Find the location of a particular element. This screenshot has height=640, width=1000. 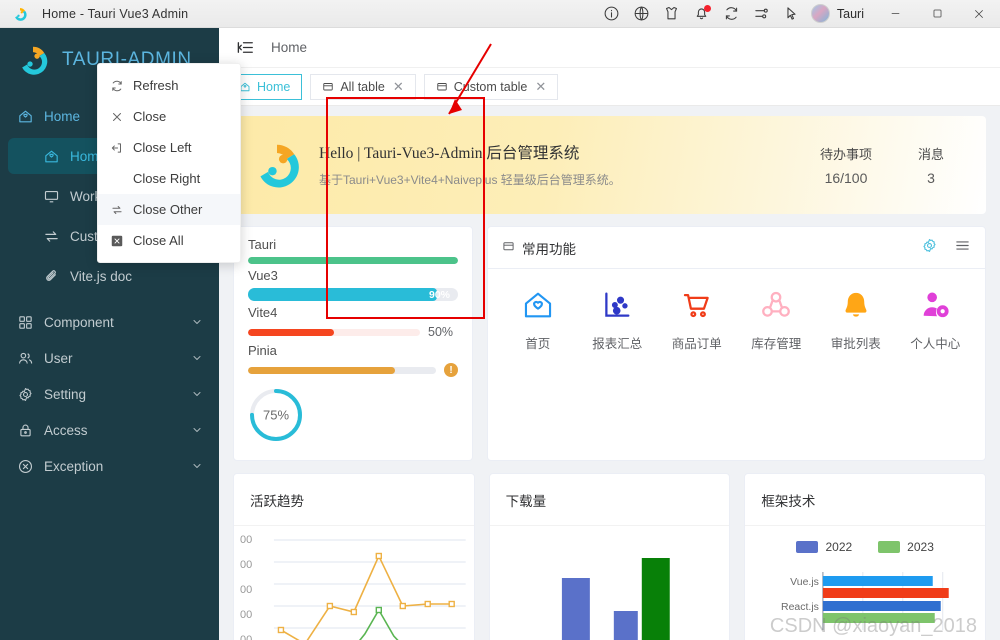

card-header: 常用功能 is located at coordinates (736, 248).